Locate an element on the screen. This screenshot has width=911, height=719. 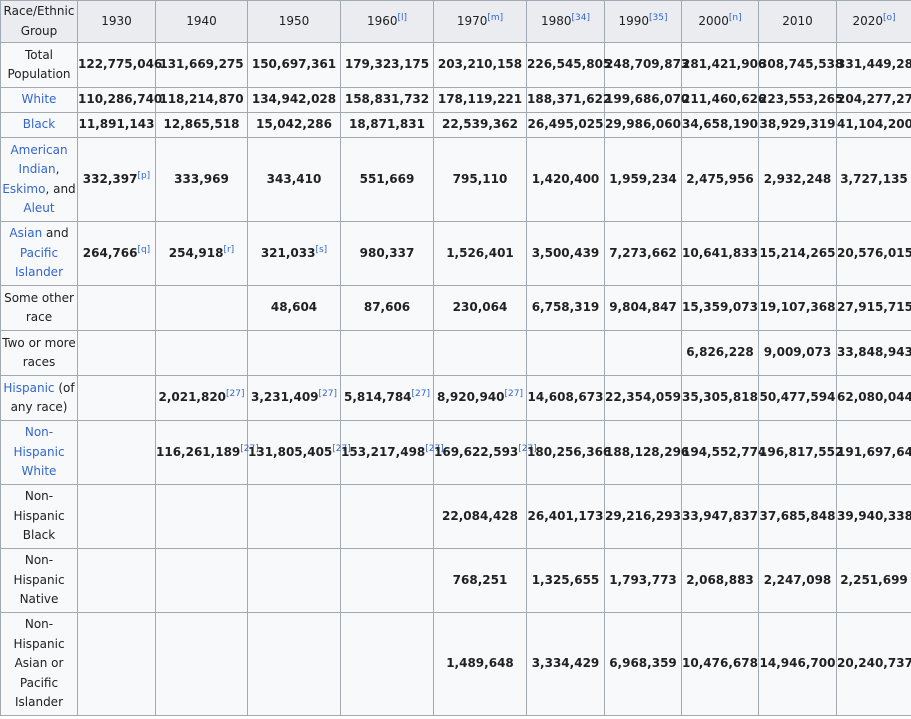
cell-value: 254,918 is located at coordinates (196, 252).